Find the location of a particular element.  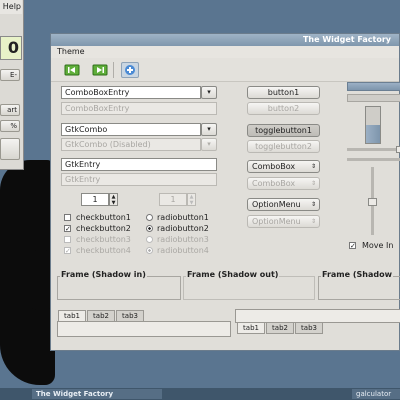

optionmenu1: OptionMenu ⇕ is located at coordinates (283, 204).